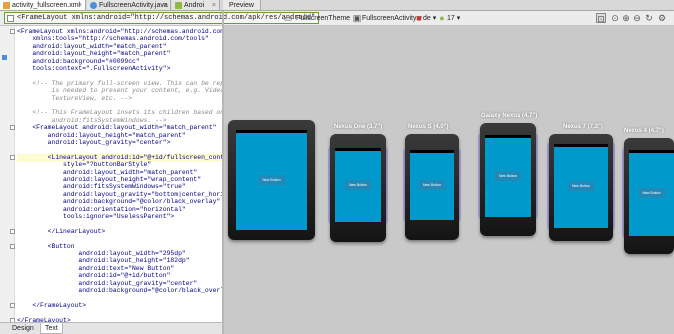 Image resolution: width=674 pixels, height=334 pixels. I want to click on device-label: Nexus One (3.7"), so click(358, 127).